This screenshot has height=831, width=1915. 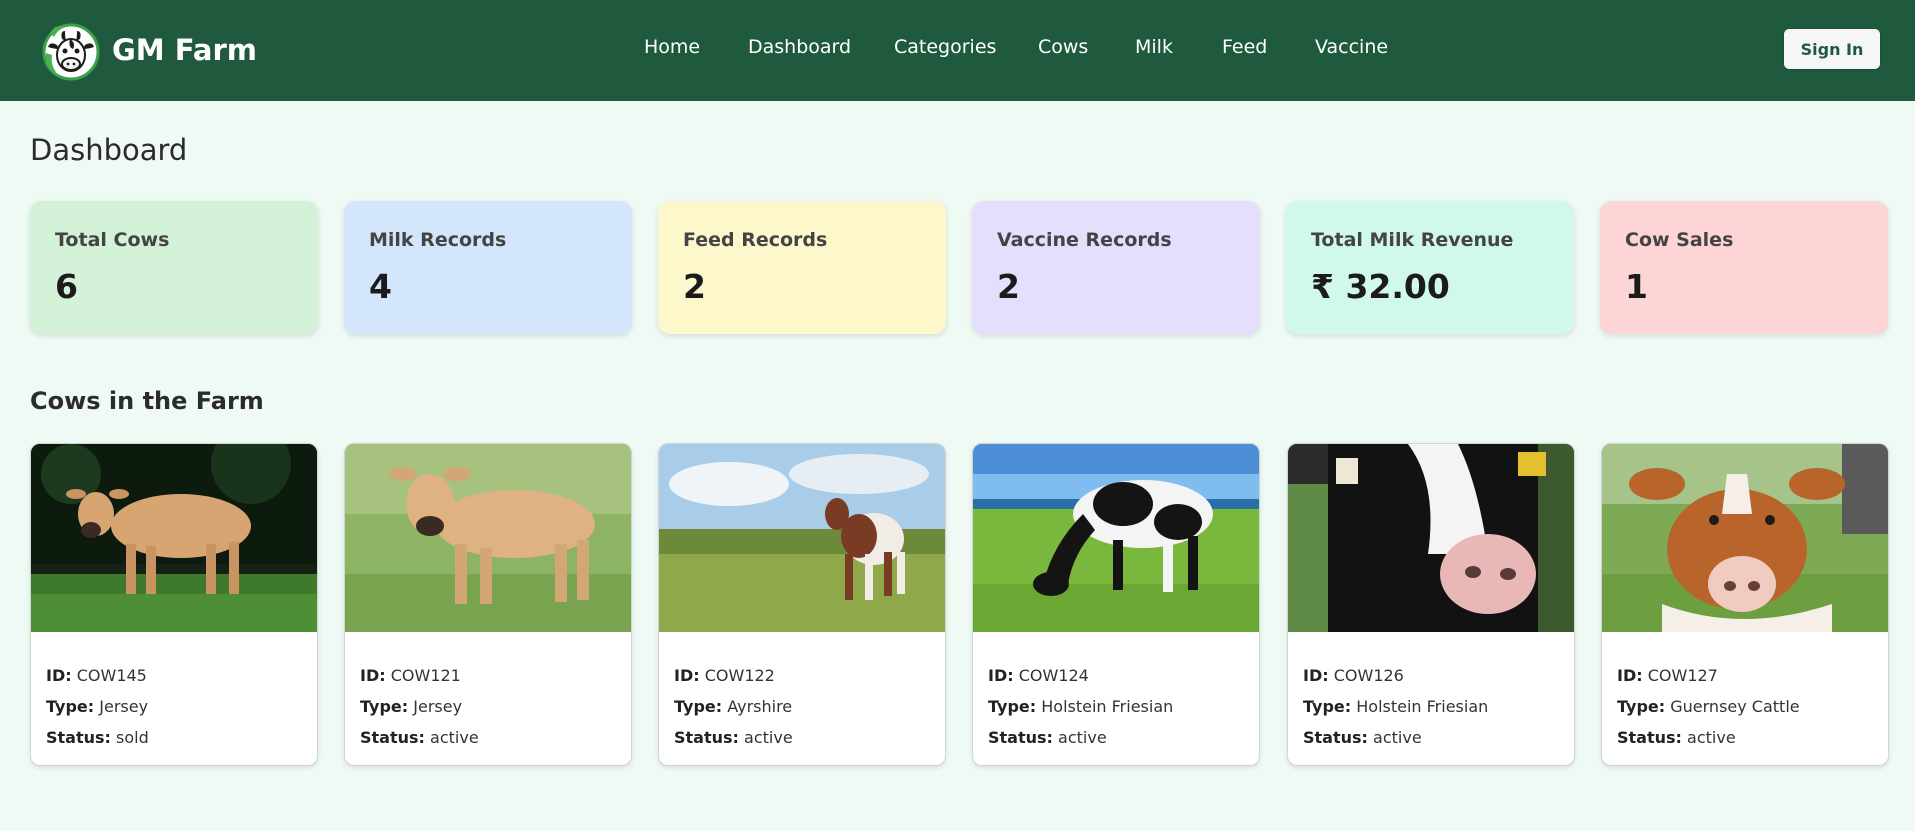 I want to click on cow-id-row: ID: COW122, so click(x=733, y=675).